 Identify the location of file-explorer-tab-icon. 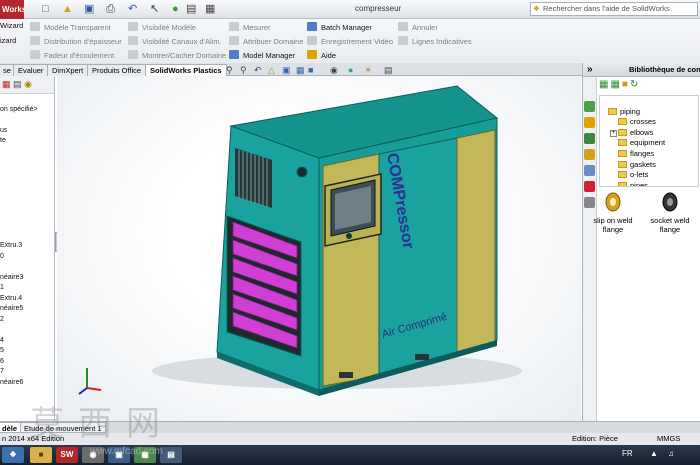
(589, 138).